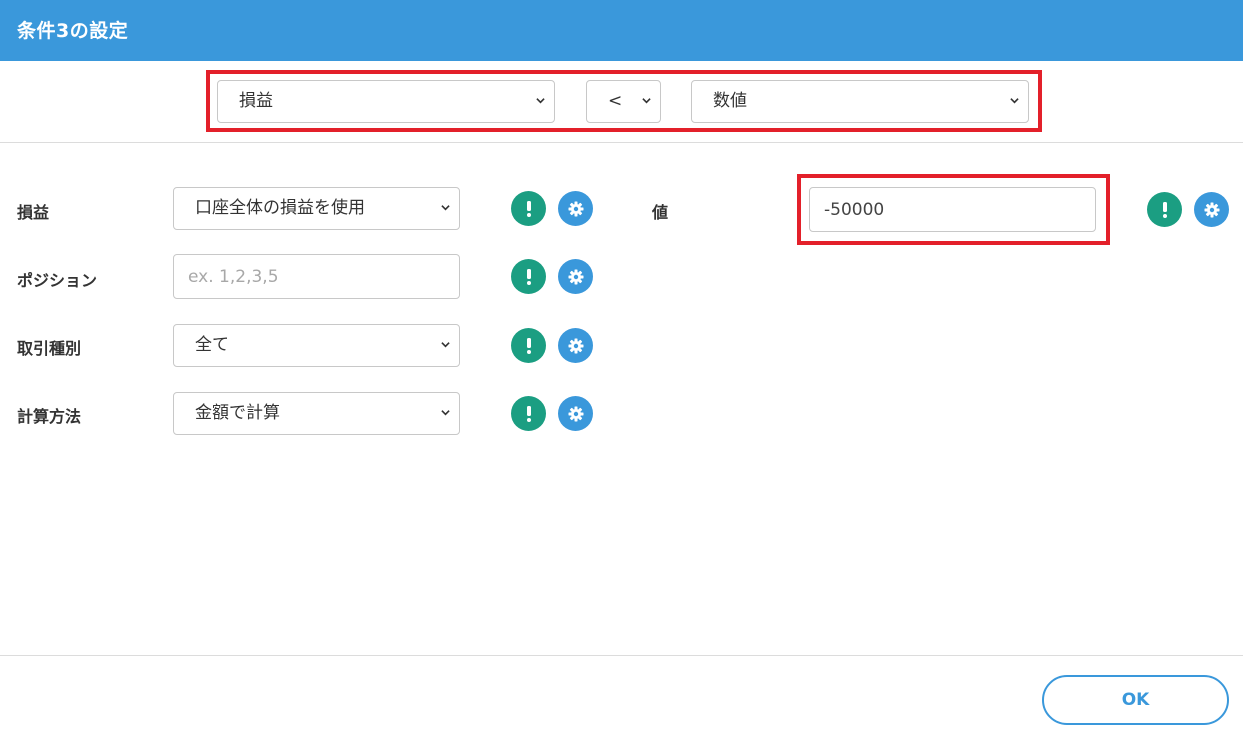  Describe the element at coordinates (623, 101) in the screenshot. I see `condition-operator-select: <` at that location.